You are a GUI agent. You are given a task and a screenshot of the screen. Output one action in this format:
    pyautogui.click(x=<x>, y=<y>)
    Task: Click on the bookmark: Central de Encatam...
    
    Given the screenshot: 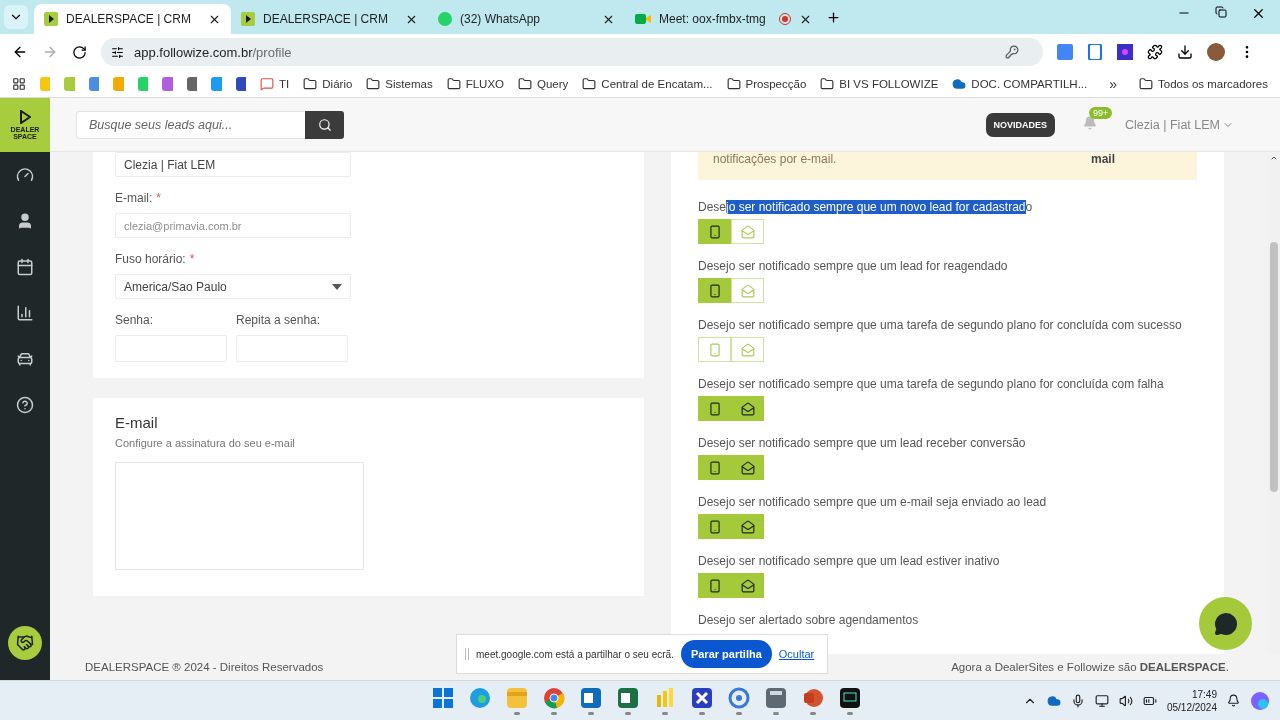 What is the action you would take?
    pyautogui.click(x=647, y=83)
    